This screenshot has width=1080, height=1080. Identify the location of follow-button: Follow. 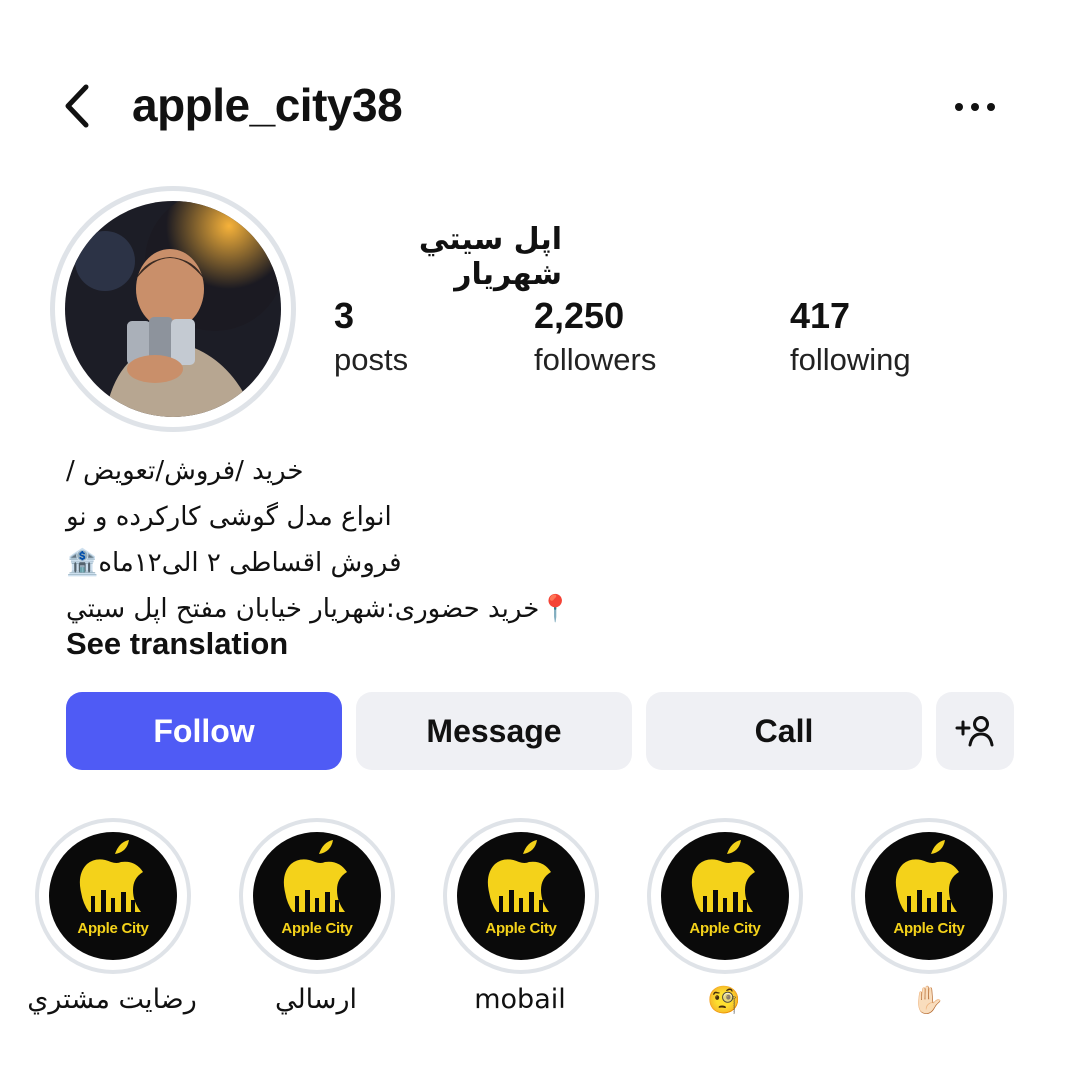
(204, 731).